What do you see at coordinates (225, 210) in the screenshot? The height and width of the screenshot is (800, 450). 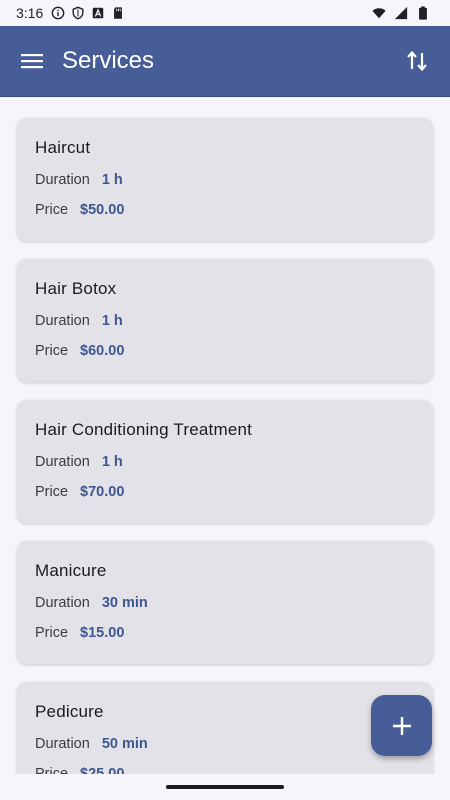 I see `price-row: Price $50.00` at bounding box center [225, 210].